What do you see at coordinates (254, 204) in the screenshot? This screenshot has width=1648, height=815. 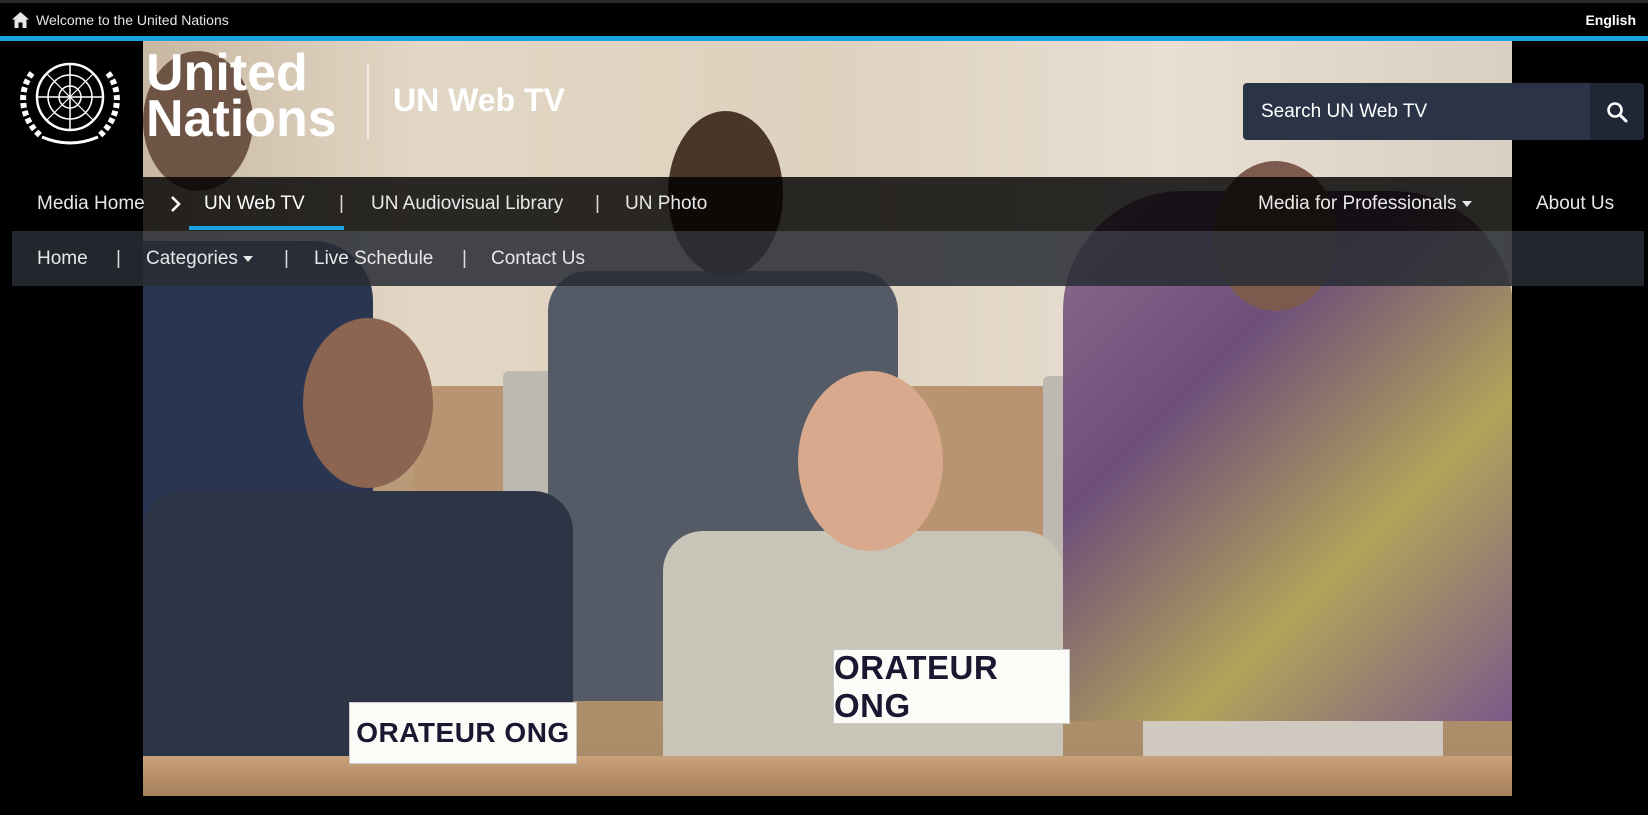 I see `nav-un-web-tv: UN Web TV` at bounding box center [254, 204].